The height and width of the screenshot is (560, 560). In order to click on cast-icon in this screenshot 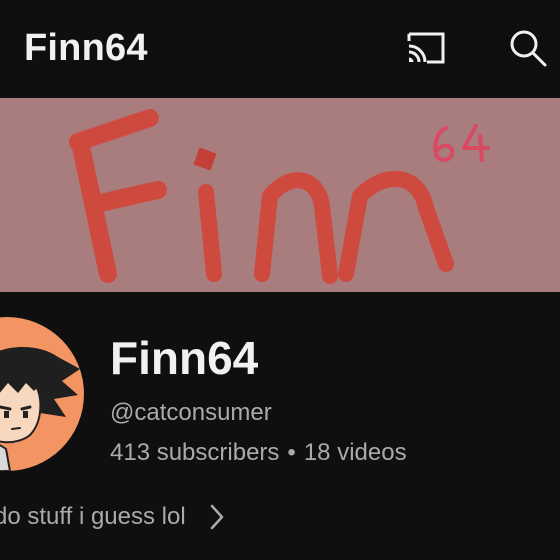, I will do `click(426, 48)`.